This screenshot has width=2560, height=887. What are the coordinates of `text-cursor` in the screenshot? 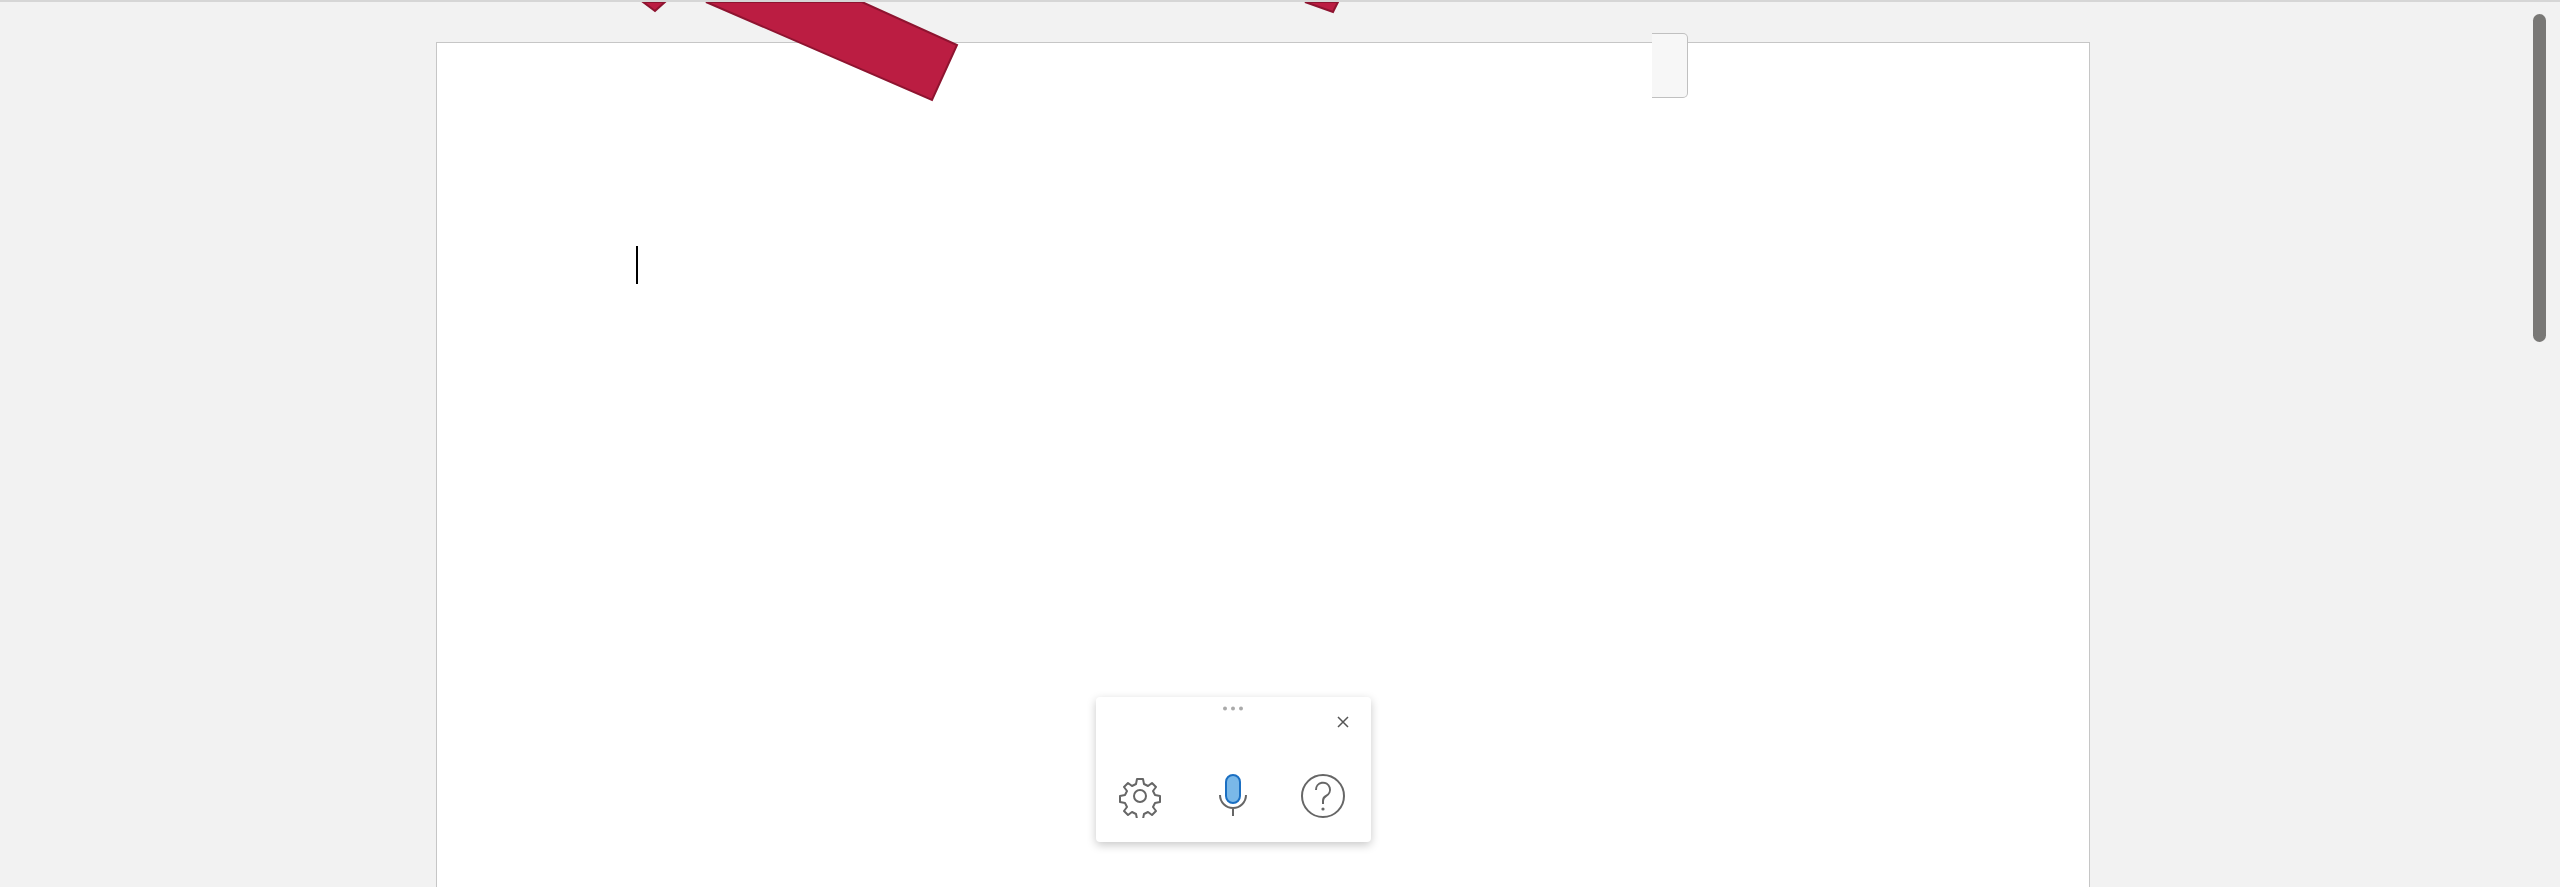 It's located at (637, 265).